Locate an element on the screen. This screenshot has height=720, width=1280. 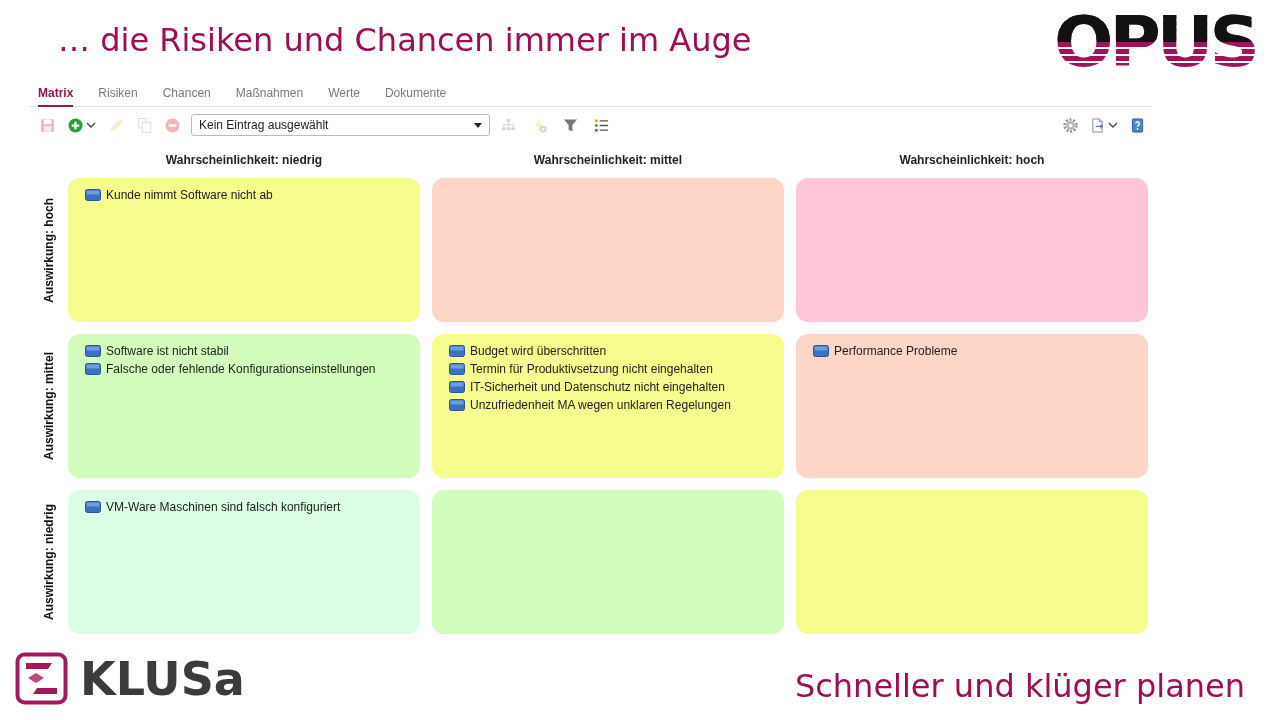
filter-button is located at coordinates (570, 125).